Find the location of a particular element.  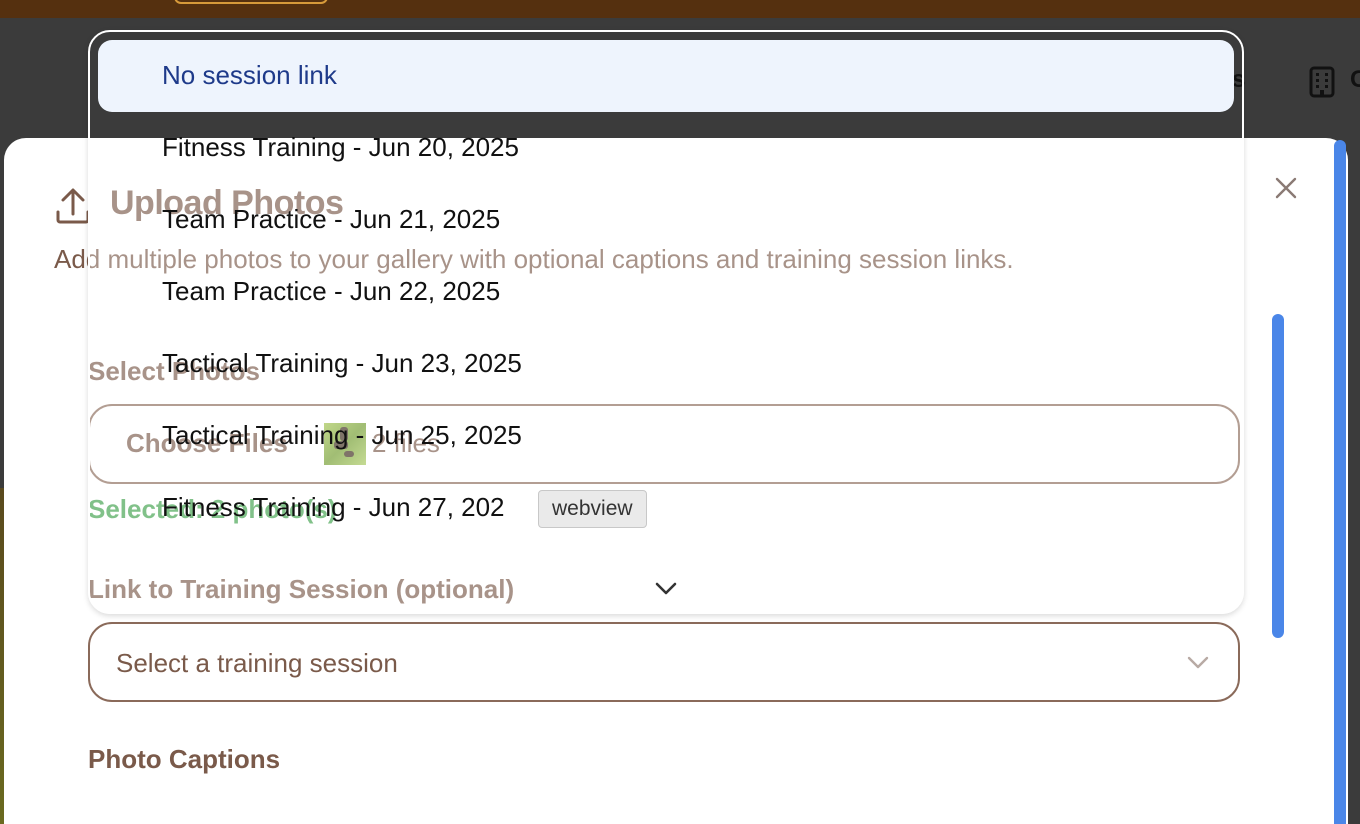

photo-captions-label: Photo Captions is located at coordinates (184, 759).